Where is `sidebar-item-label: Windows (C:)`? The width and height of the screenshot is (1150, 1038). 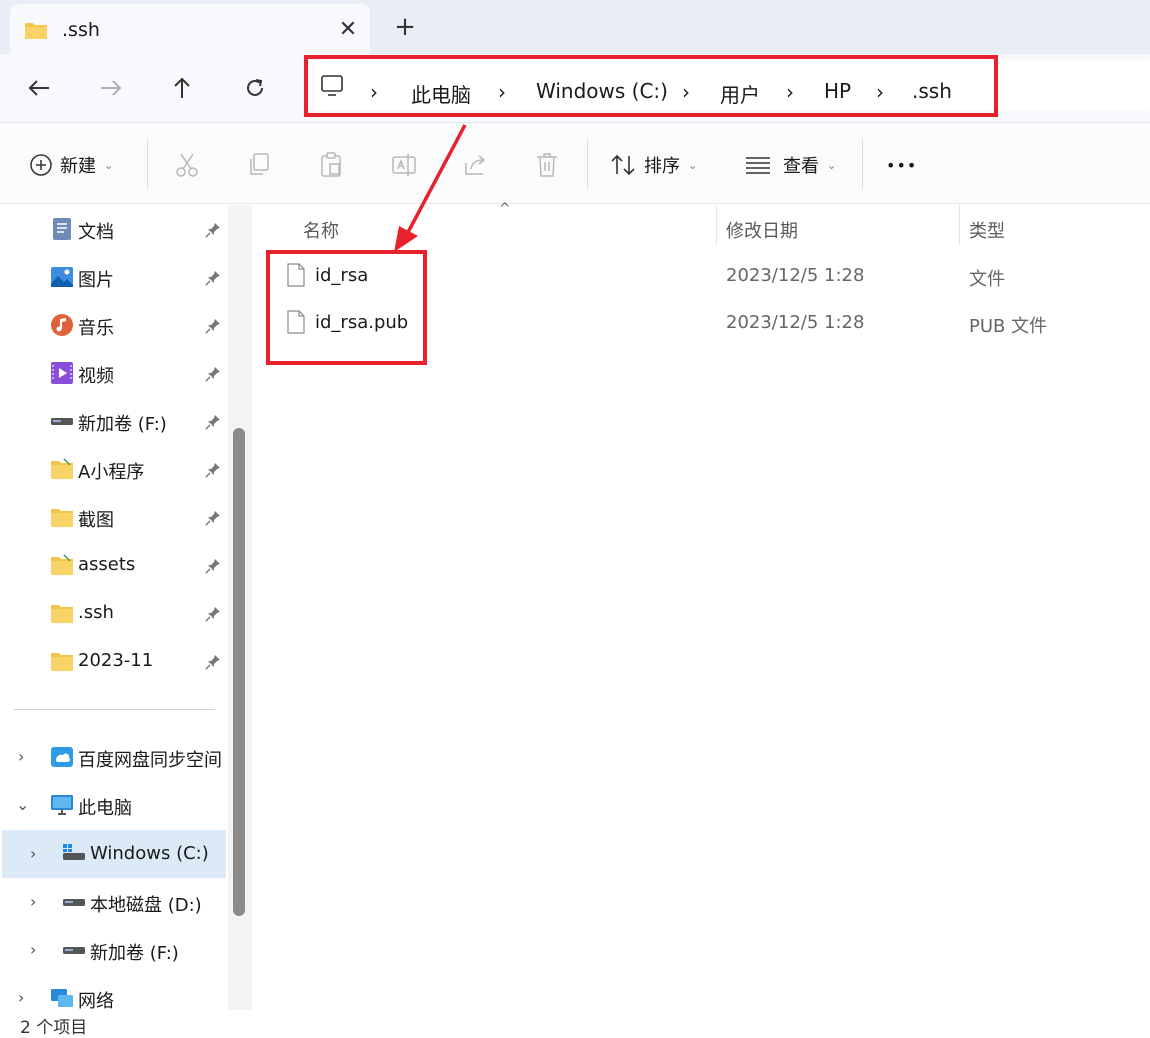
sidebar-item-label: Windows (C:) is located at coordinates (149, 853).